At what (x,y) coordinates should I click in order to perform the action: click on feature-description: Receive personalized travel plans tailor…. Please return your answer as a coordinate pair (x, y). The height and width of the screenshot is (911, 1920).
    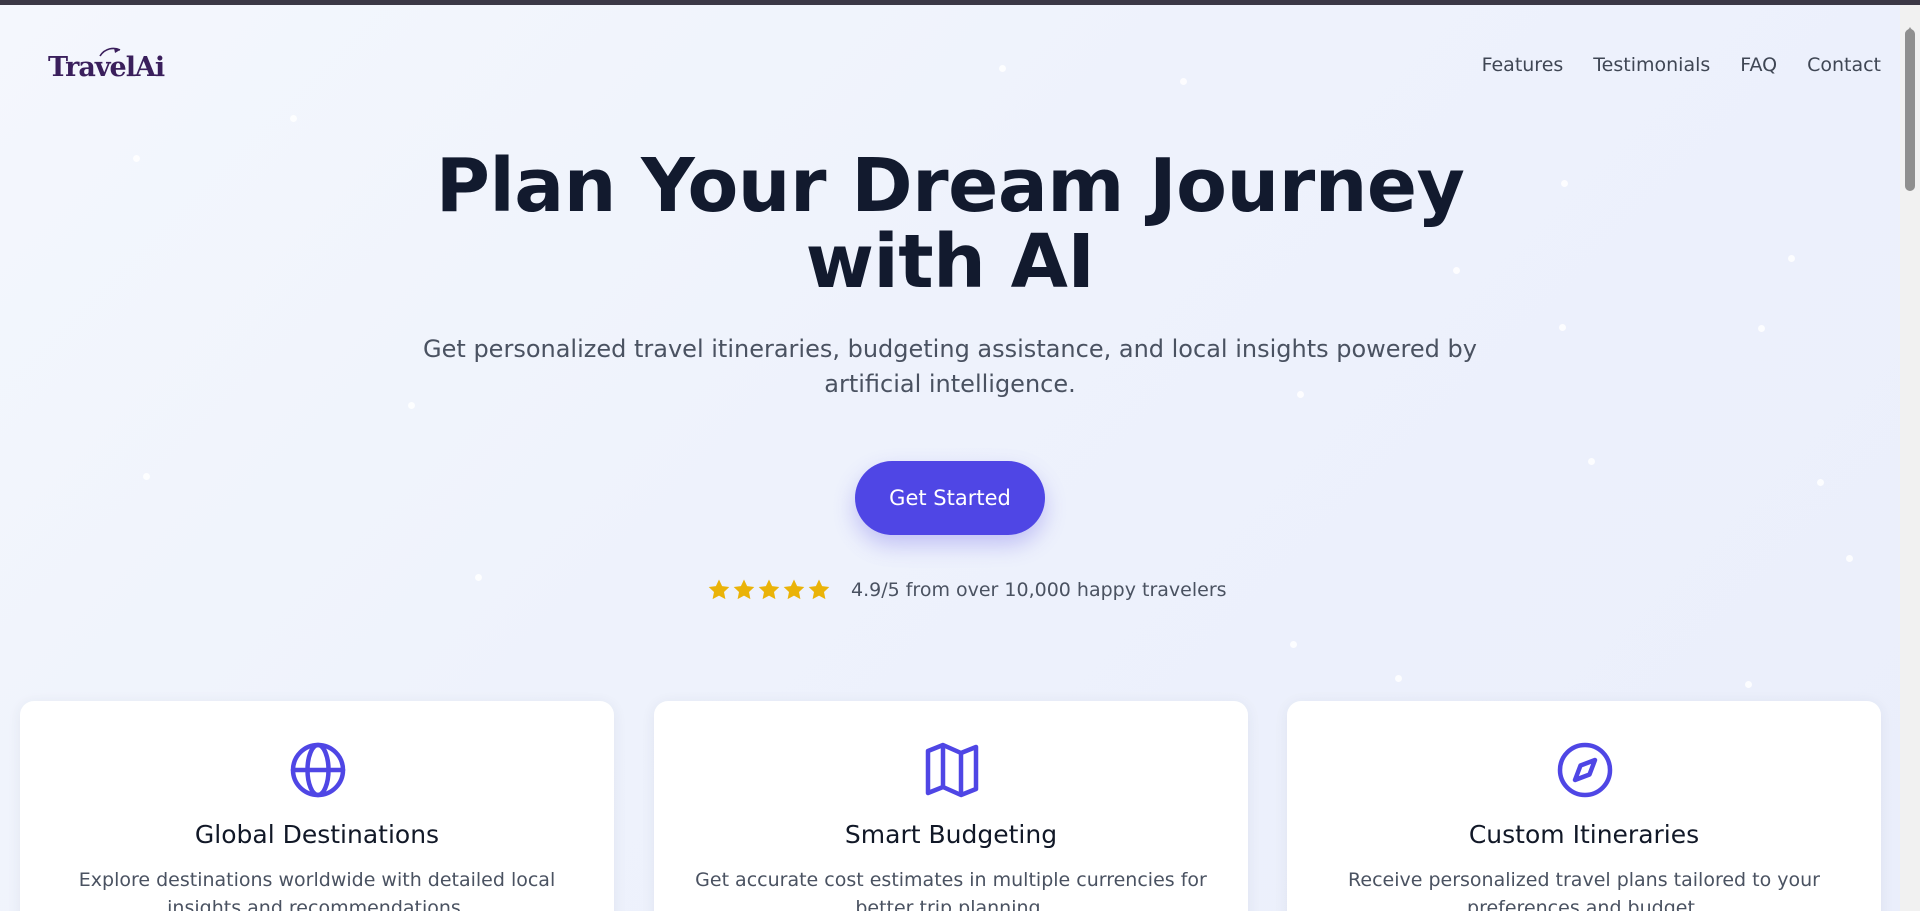
    Looking at the image, I should click on (1584, 890).